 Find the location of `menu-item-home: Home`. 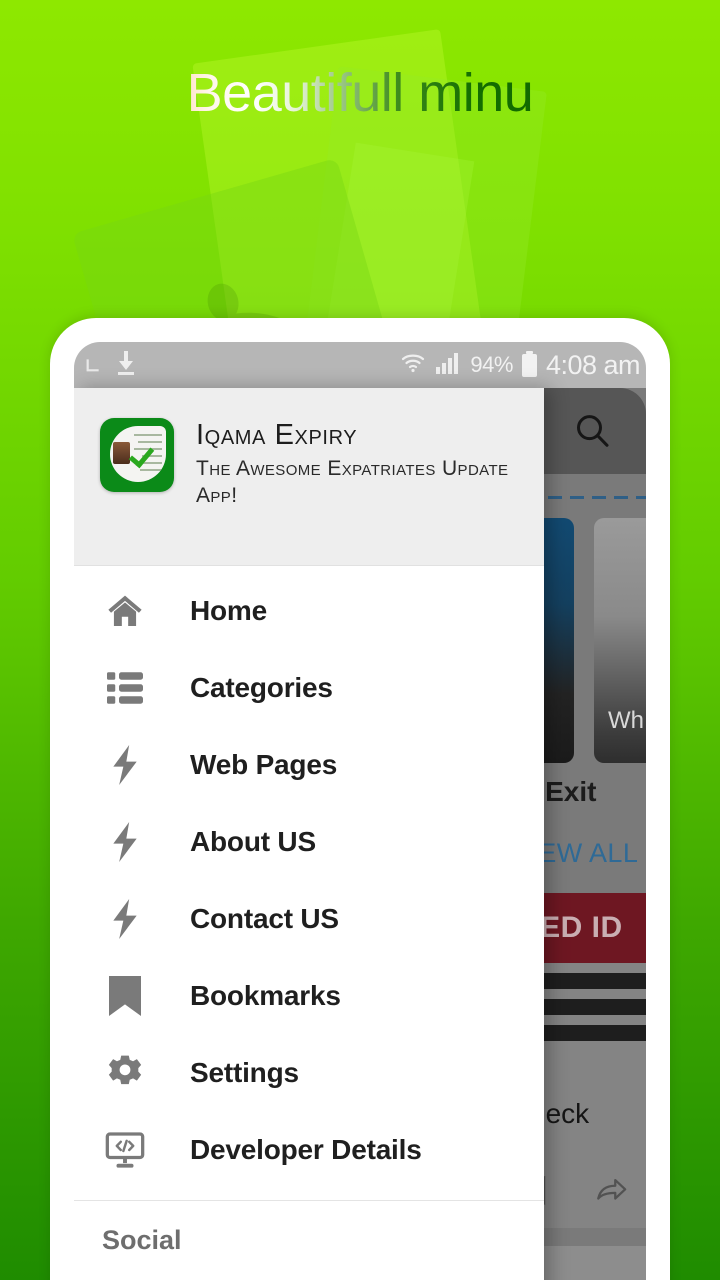

menu-item-home: Home is located at coordinates (309, 610).